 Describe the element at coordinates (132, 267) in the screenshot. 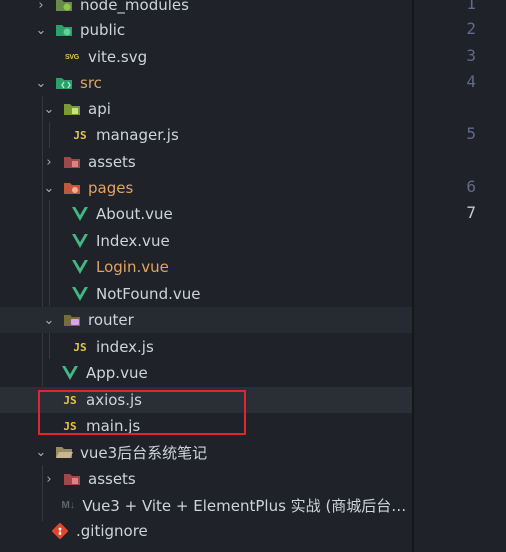

I see `tree-item-label: Login.vue` at that location.